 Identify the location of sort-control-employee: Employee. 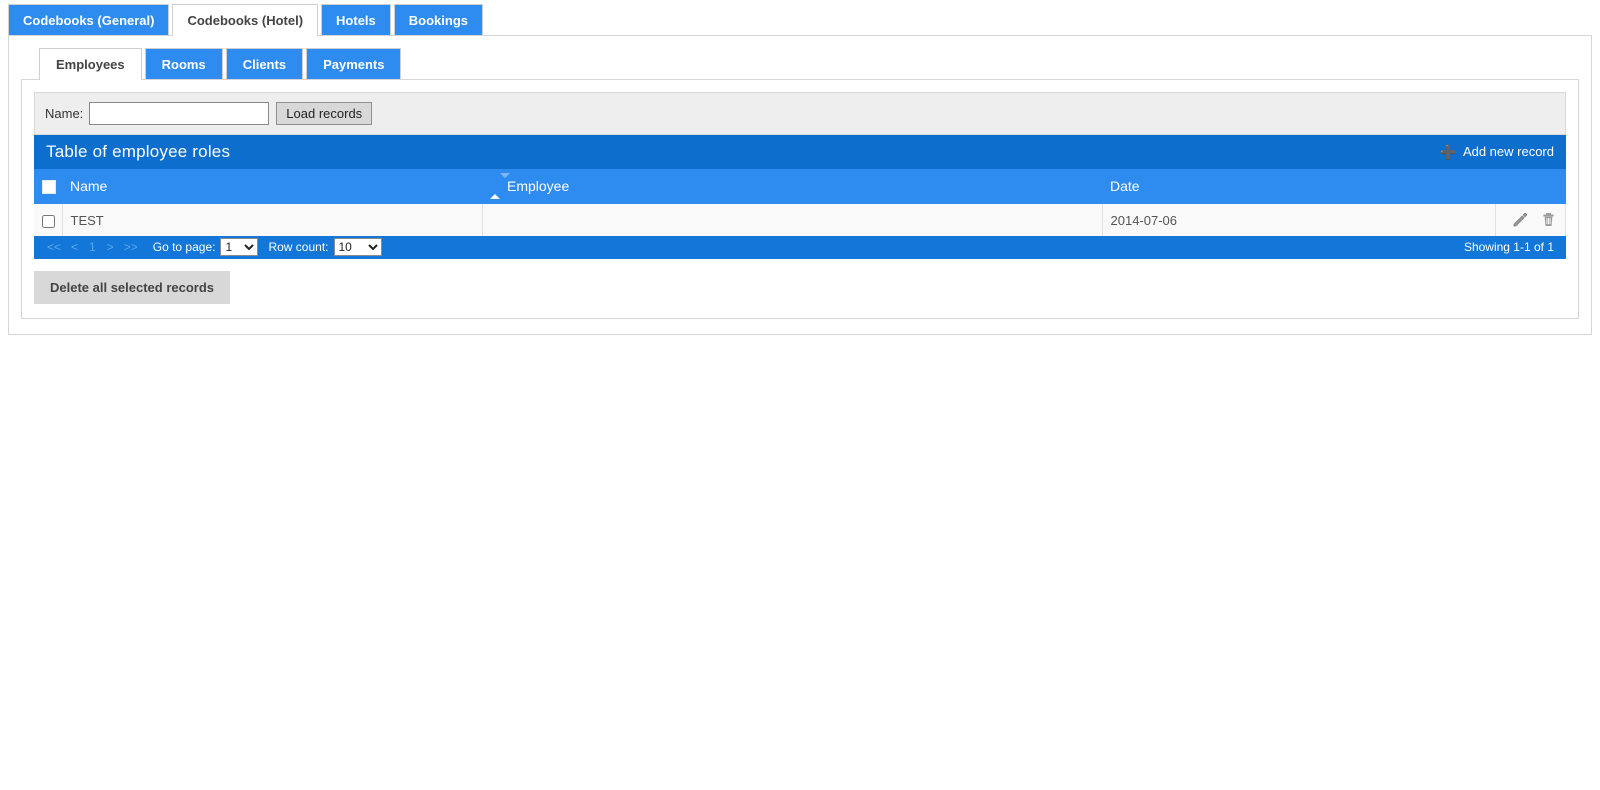
(530, 186).